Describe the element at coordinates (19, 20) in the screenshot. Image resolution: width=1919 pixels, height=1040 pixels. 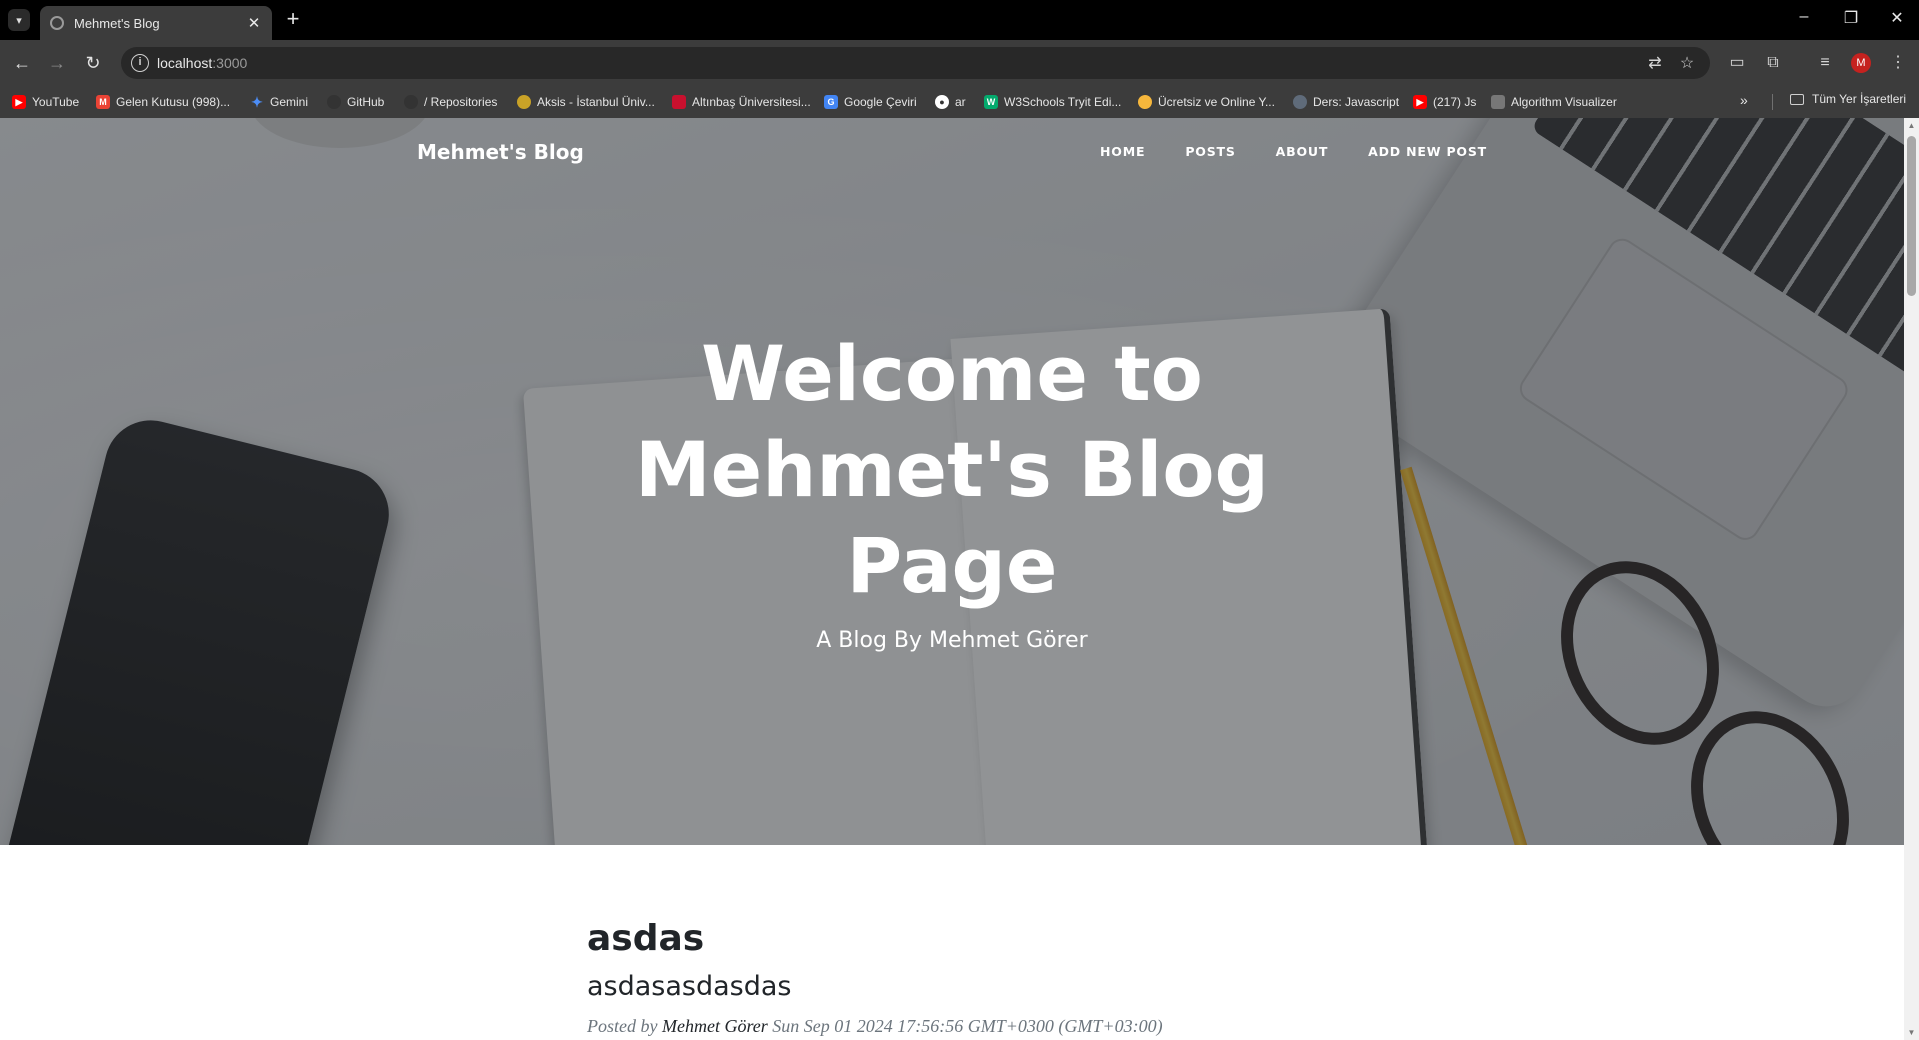
I see `tab-search-button: ▾` at that location.